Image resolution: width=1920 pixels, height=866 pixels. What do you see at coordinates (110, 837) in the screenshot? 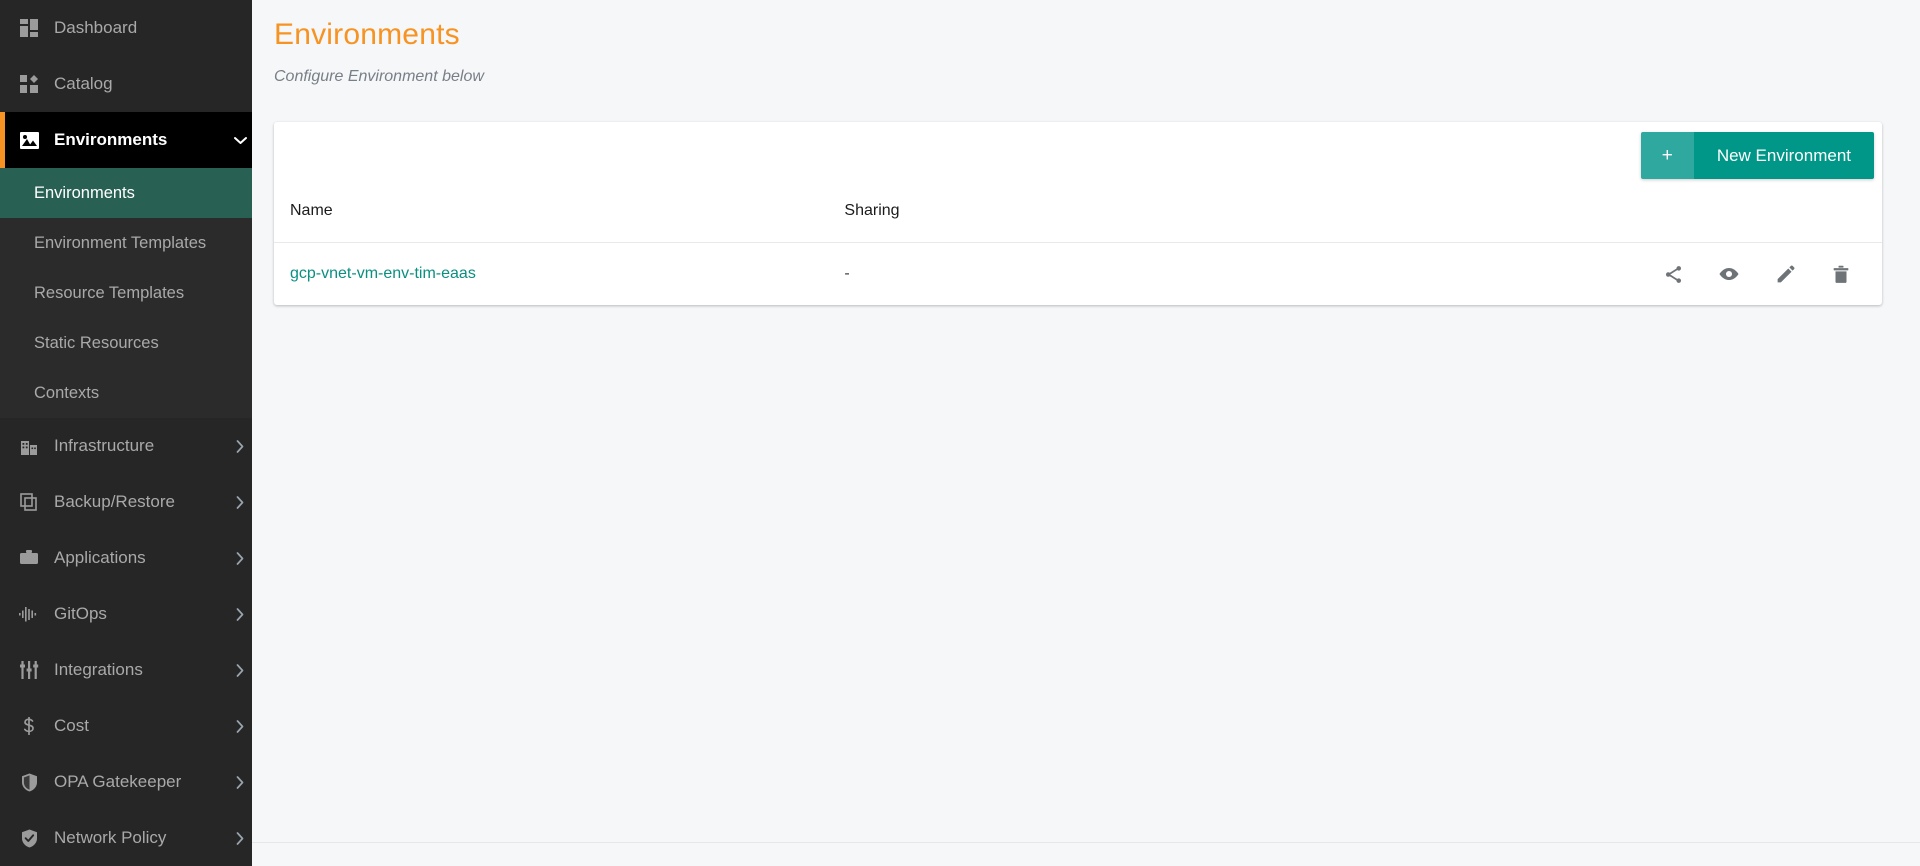
I see `sidebar-item-label: Network Policy` at bounding box center [110, 837].